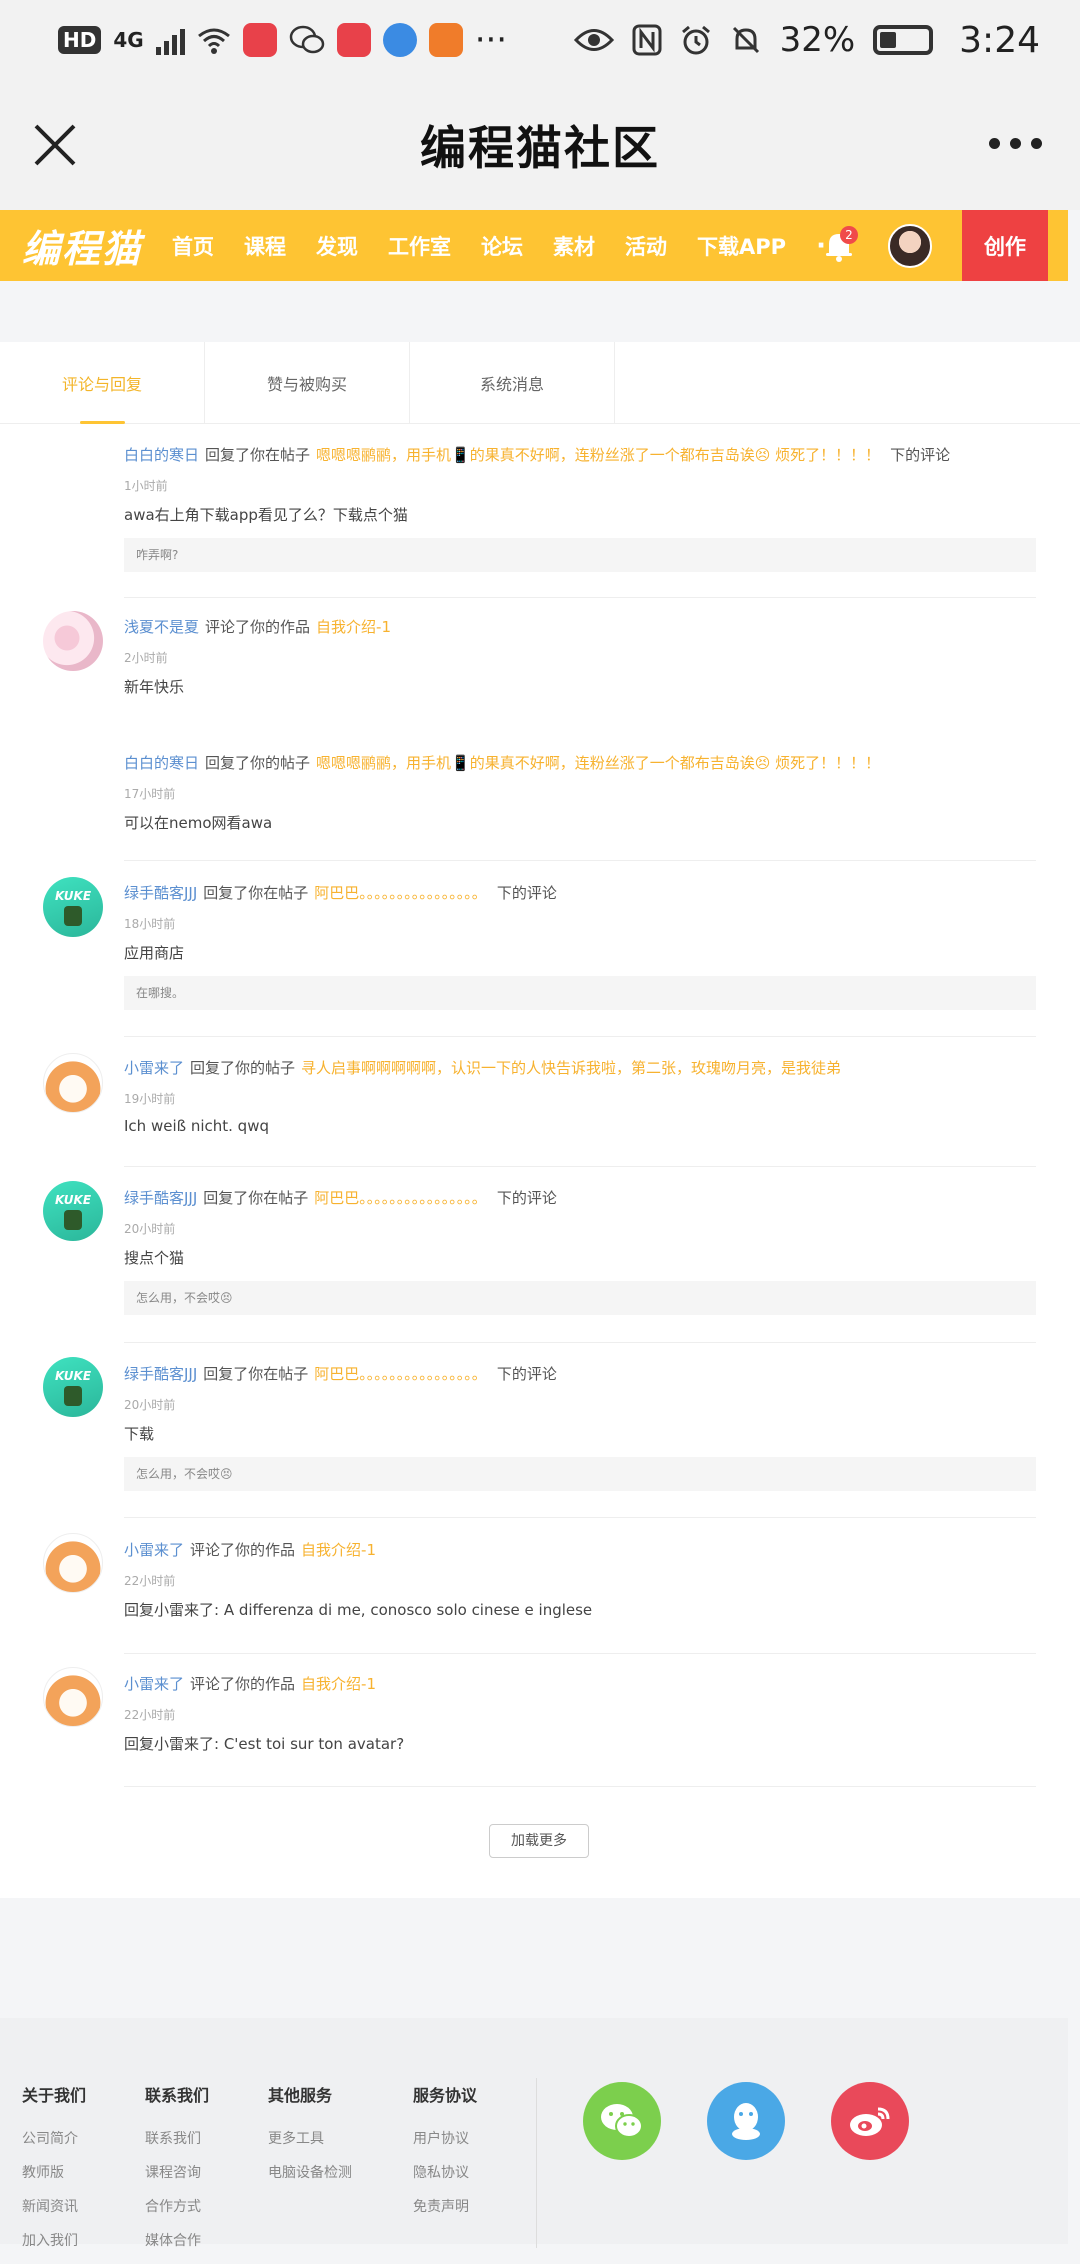 The width and height of the screenshot is (1080, 2264). What do you see at coordinates (870, 2121) in the screenshot?
I see `weibo-icon` at bounding box center [870, 2121].